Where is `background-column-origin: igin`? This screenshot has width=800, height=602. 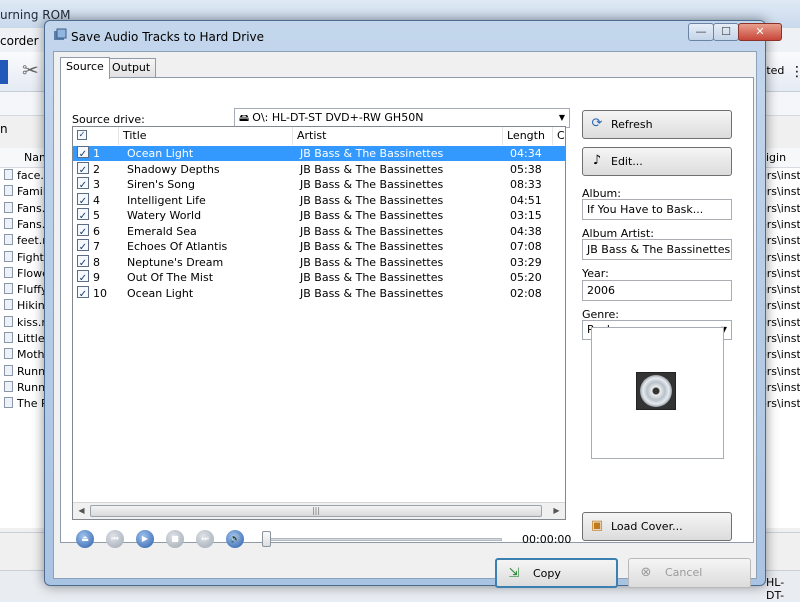 background-column-origin: igin is located at coordinates (776, 157).